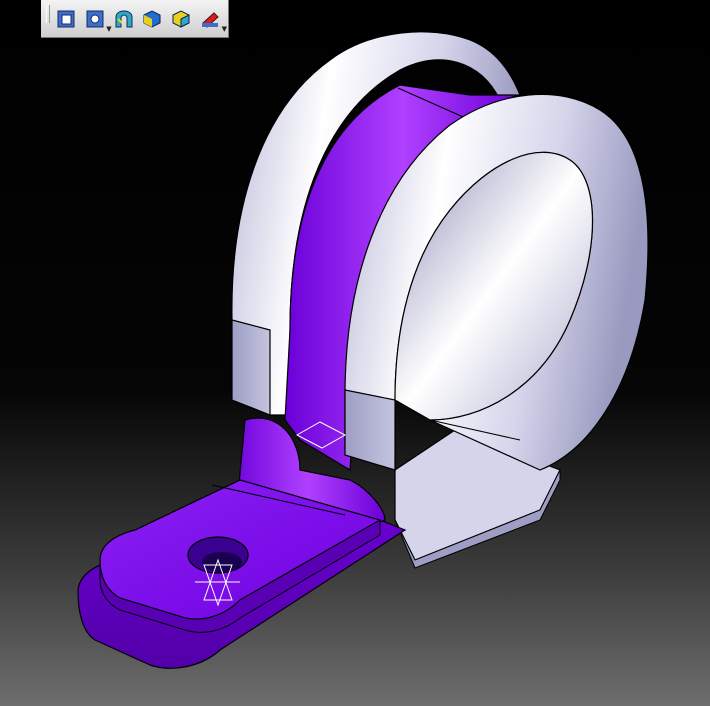 This screenshot has width=710, height=706. I want to click on view-iso-dropdown-icon, so click(95, 18).